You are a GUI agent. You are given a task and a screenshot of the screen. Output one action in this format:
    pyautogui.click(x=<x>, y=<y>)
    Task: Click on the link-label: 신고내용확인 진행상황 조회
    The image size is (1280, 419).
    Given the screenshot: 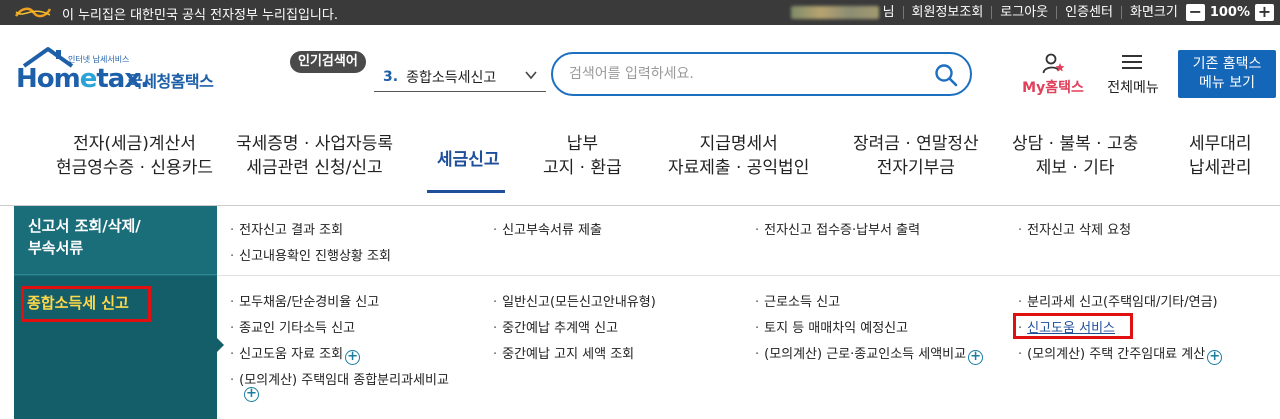 What is the action you would take?
    pyautogui.click(x=315, y=256)
    